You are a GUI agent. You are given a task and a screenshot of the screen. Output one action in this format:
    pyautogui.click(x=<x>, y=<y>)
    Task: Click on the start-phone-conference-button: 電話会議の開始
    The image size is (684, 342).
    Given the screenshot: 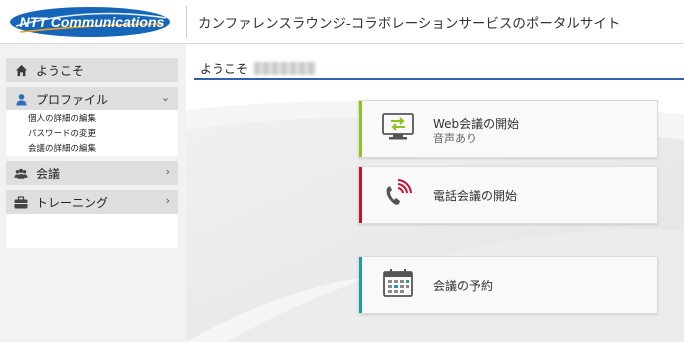 What is the action you would take?
    pyautogui.click(x=508, y=195)
    